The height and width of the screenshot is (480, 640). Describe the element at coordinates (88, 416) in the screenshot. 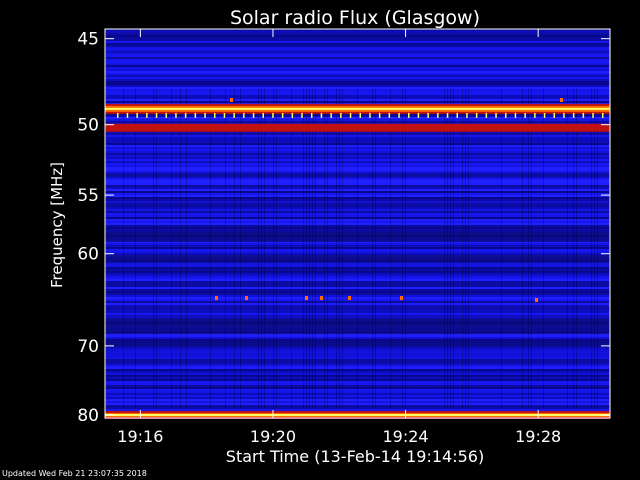

I see `y-tick-label: 80` at that location.